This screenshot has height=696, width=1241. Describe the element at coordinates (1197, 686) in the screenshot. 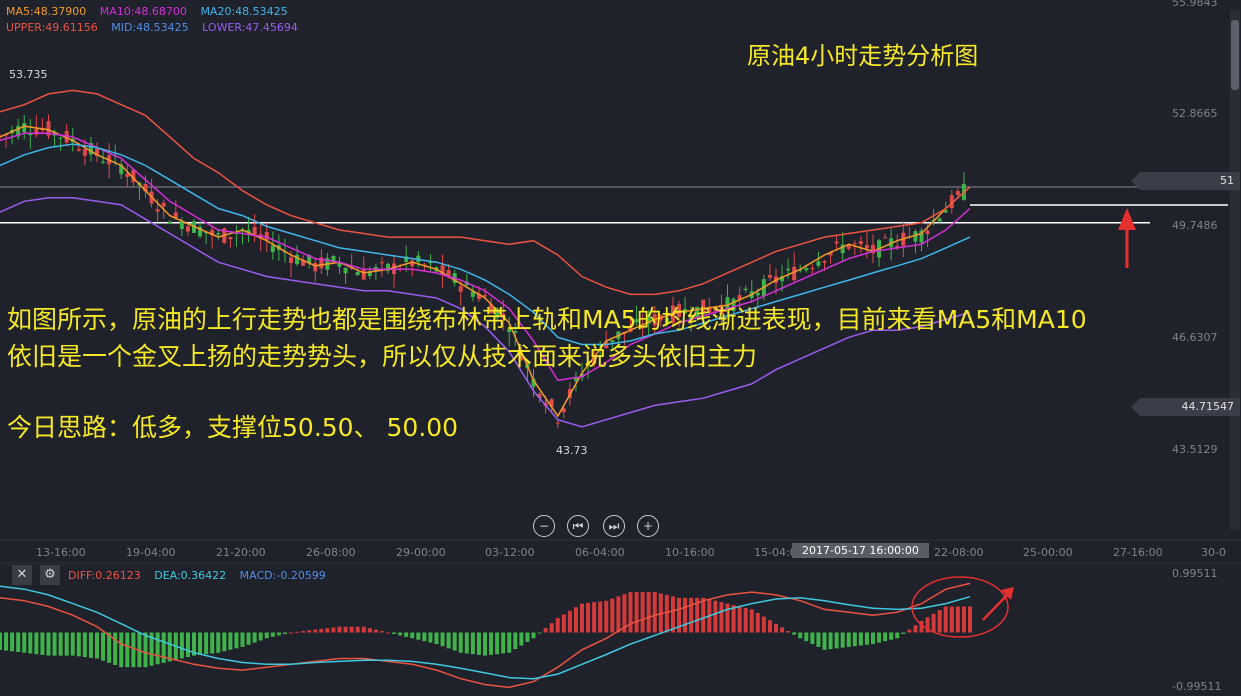

I see `macd-axis-bottom: -0.99511` at that location.